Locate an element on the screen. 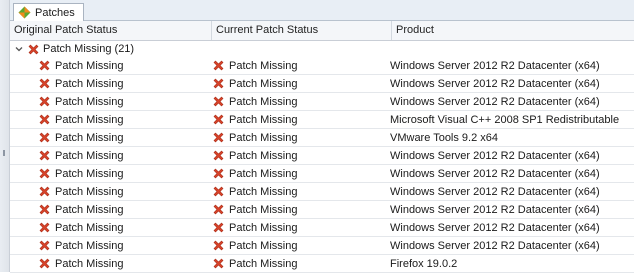 The width and height of the screenshot is (634, 273). column-header-product: Product is located at coordinates (513, 30).